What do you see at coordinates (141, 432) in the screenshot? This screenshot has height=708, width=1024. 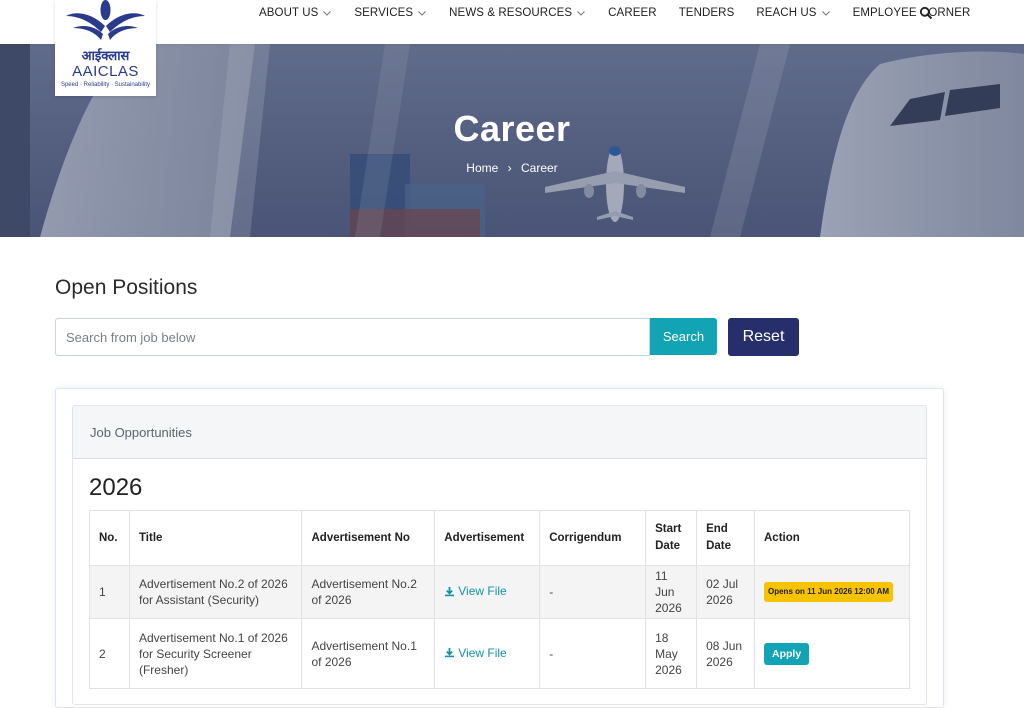 I see `card-header-title: Job Opportunities` at bounding box center [141, 432].